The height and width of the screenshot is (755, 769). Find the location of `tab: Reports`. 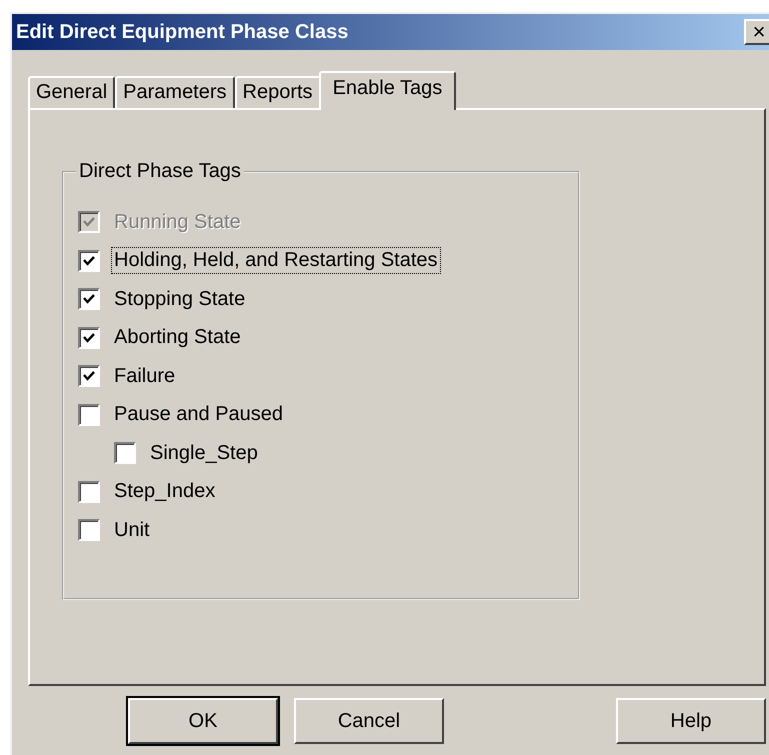

tab: Reports is located at coordinates (277, 92).